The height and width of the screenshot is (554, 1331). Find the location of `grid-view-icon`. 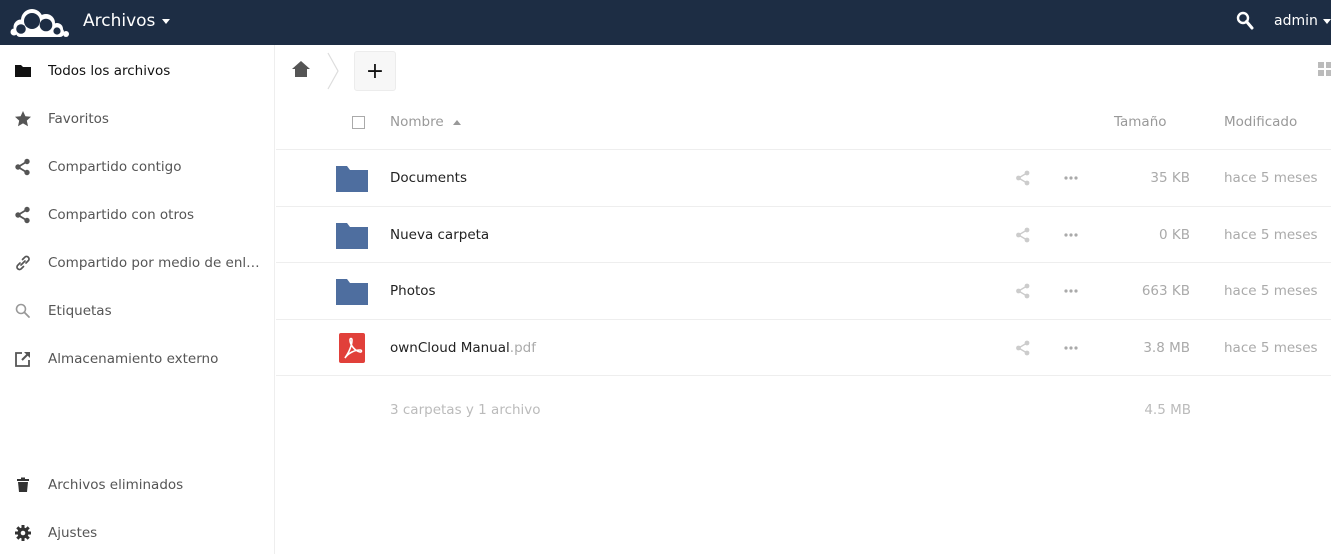

grid-view-icon is located at coordinates (1324, 69).